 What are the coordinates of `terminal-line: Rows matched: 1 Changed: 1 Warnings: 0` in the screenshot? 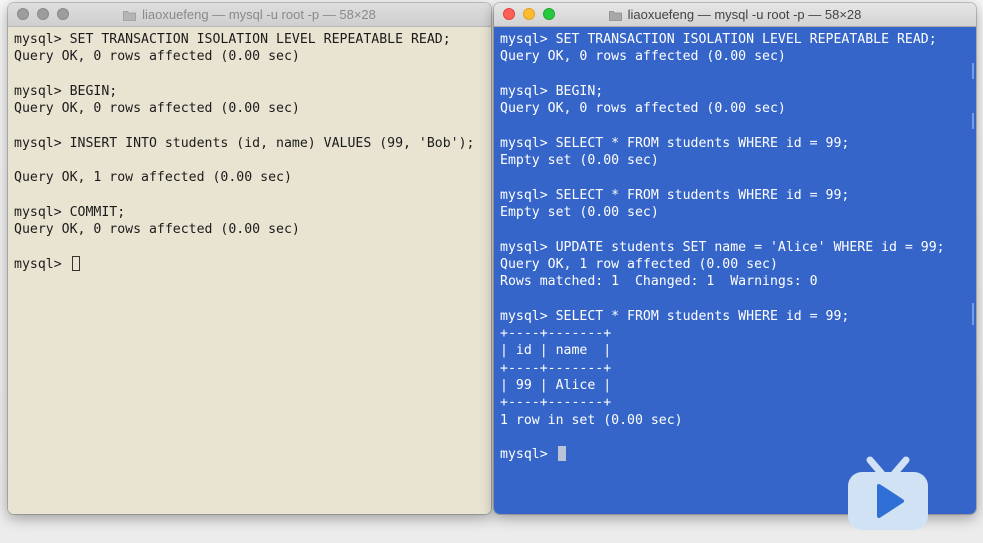 It's located at (659, 282).